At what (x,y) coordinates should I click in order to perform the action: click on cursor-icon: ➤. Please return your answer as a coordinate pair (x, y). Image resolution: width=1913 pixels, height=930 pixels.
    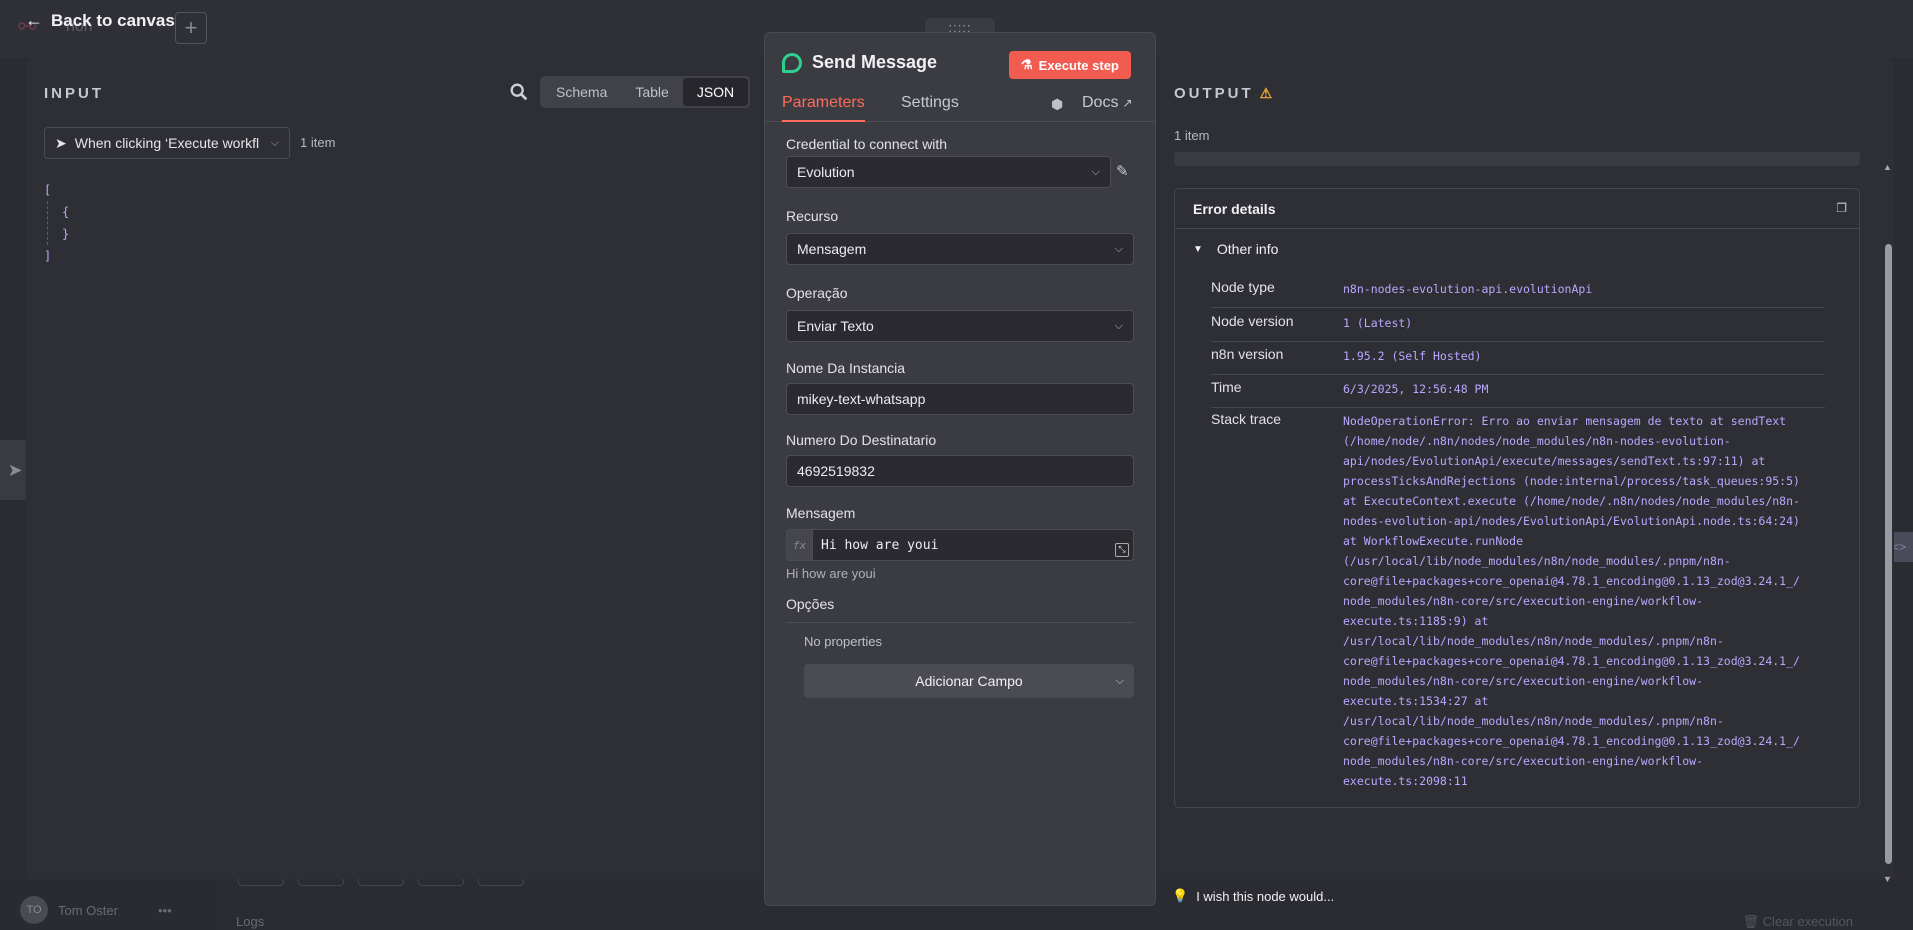
    Looking at the image, I should click on (61, 142).